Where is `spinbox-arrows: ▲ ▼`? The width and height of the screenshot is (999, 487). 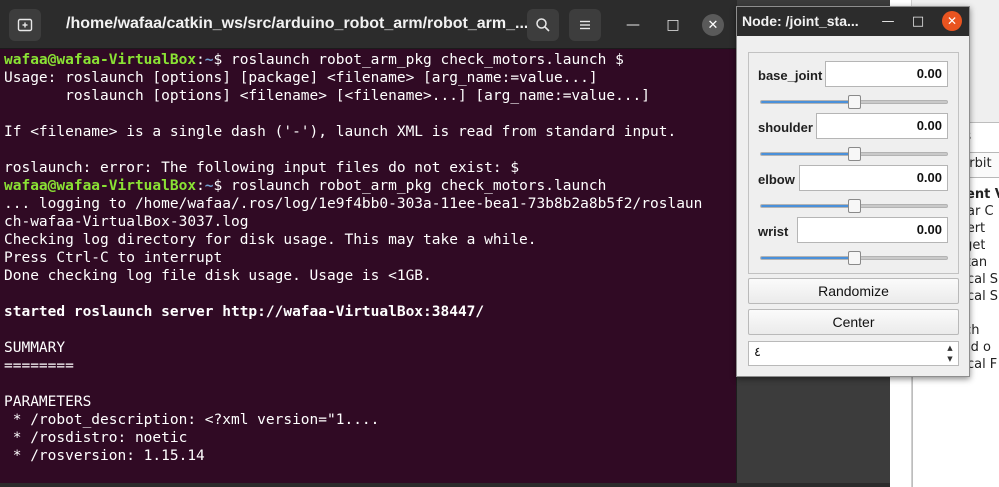
spinbox-arrows: ▲ ▼ is located at coordinates (950, 353).